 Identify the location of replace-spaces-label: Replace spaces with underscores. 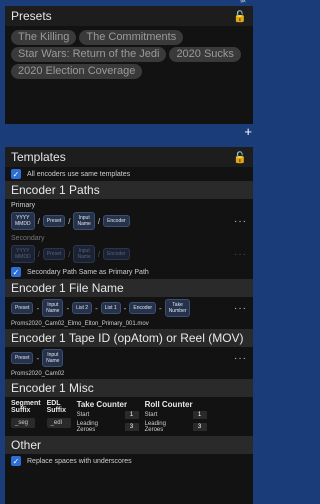
(79, 461).